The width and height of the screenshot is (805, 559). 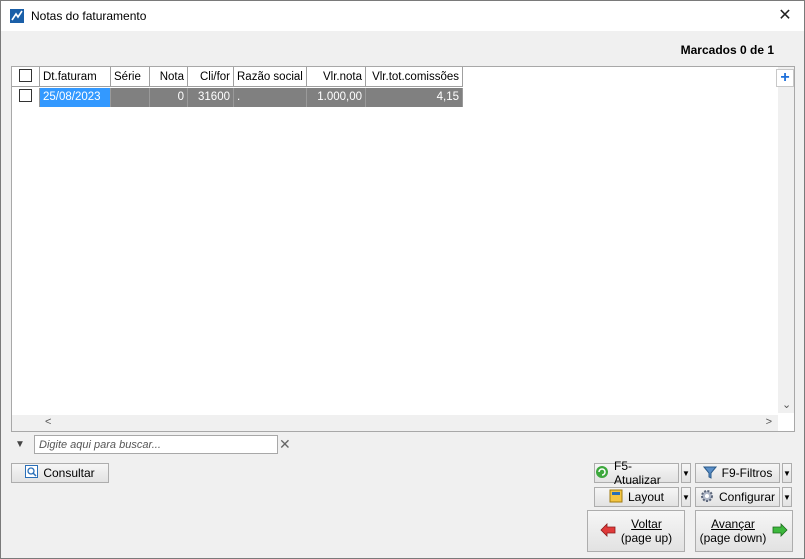 I want to click on configurar-button: Configurar, so click(x=737, y=497).